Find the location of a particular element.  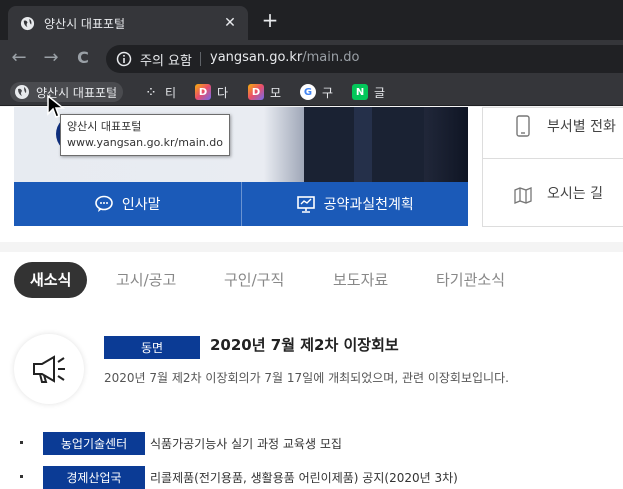

url-path: /main.do is located at coordinates (331, 57).